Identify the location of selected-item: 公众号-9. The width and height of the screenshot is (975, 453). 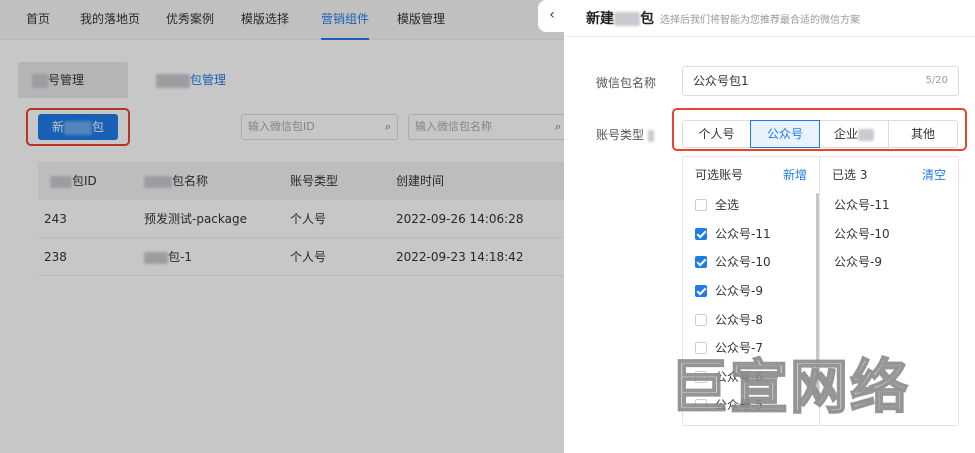
(858, 262).